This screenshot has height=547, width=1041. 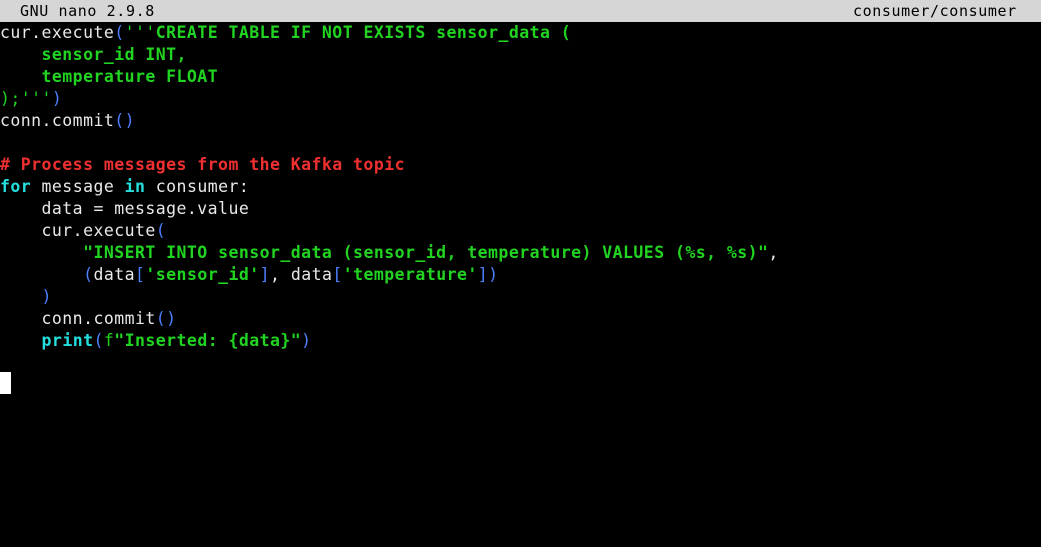 I want to click on code-token: # Process messages from the Kafka topic, so click(x=202, y=164).